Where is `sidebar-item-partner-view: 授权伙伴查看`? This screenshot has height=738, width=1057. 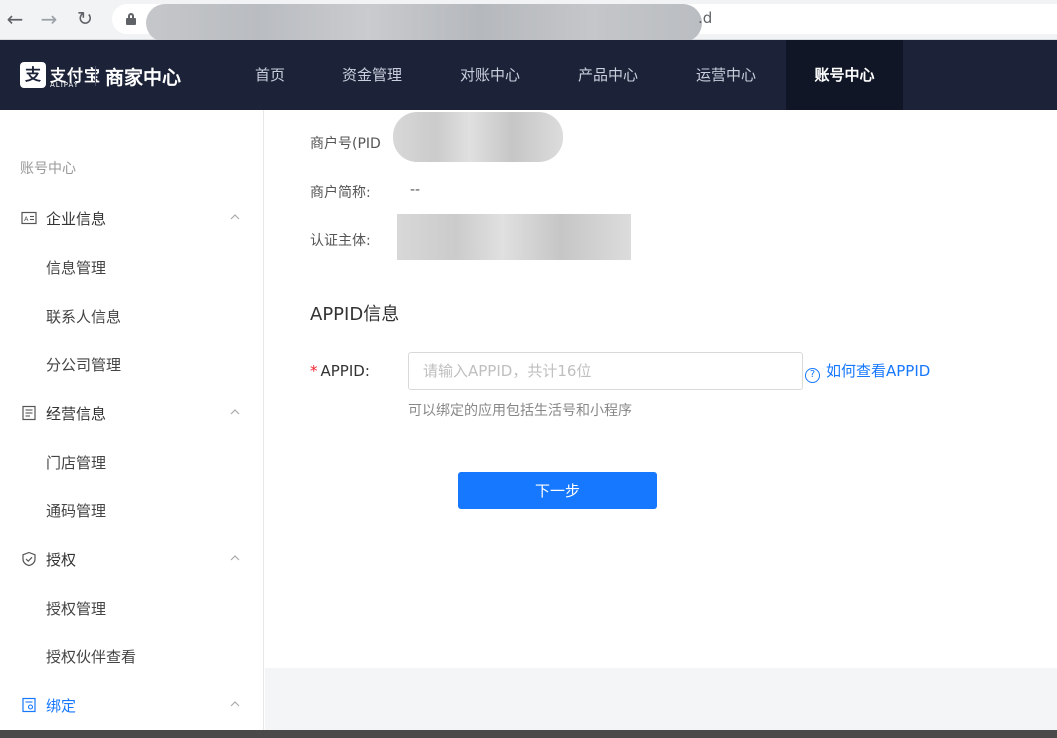
sidebar-item-partner-view: 授权伙伴查看 is located at coordinates (132, 656).